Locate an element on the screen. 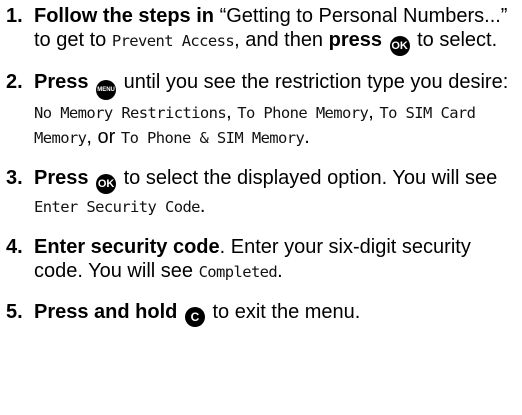 This screenshot has width=522, height=415. screen-text-option: To Phone & SIM Memory is located at coordinates (212, 138).